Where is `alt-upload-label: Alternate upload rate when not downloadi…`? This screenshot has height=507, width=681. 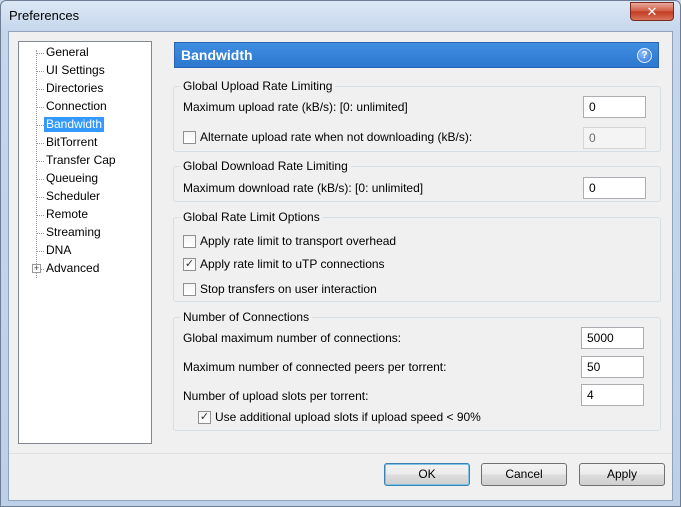
alt-upload-label: Alternate upload rate when not downloadi… is located at coordinates (336, 137).